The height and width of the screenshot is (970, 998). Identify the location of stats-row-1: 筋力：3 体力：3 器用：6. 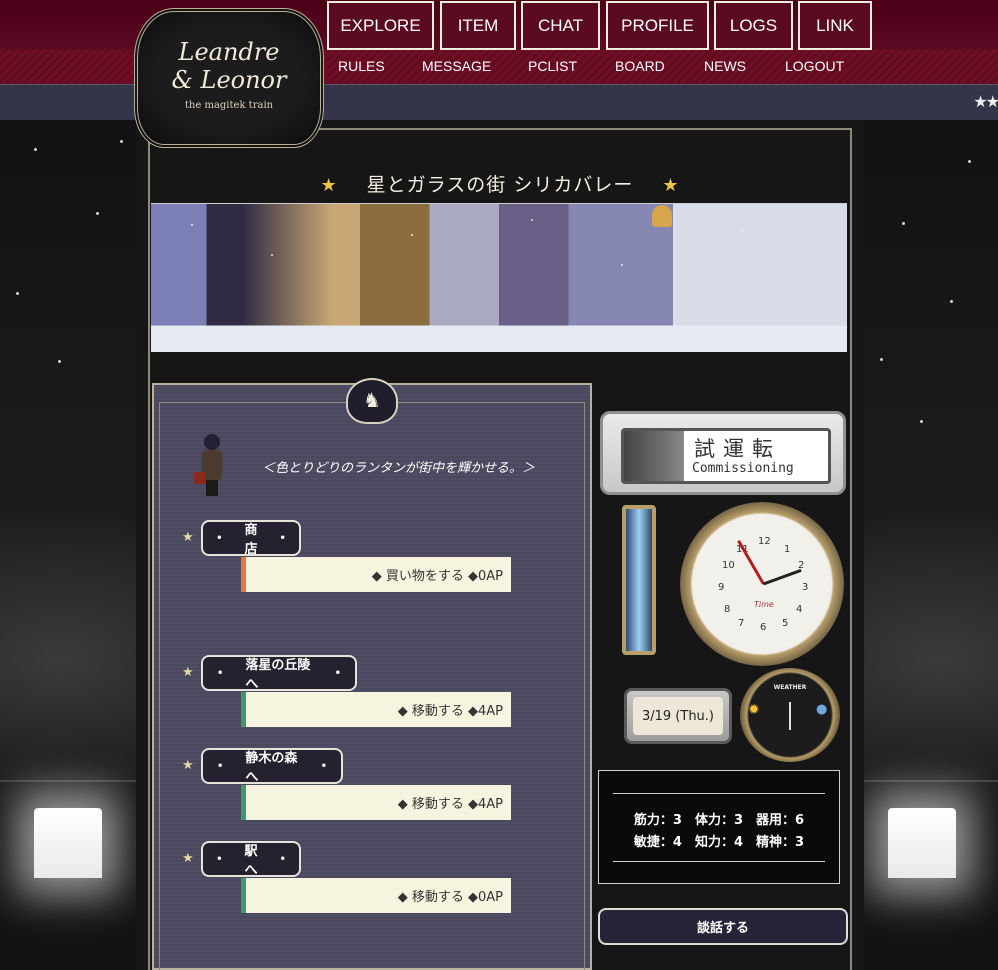
(719, 820).